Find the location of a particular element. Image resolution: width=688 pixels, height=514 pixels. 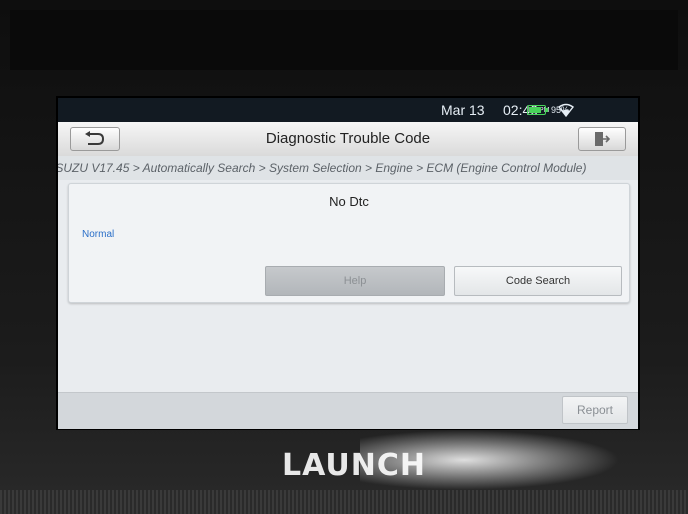

title-bar: Diagnostic Trouble Code is located at coordinates (348, 139).